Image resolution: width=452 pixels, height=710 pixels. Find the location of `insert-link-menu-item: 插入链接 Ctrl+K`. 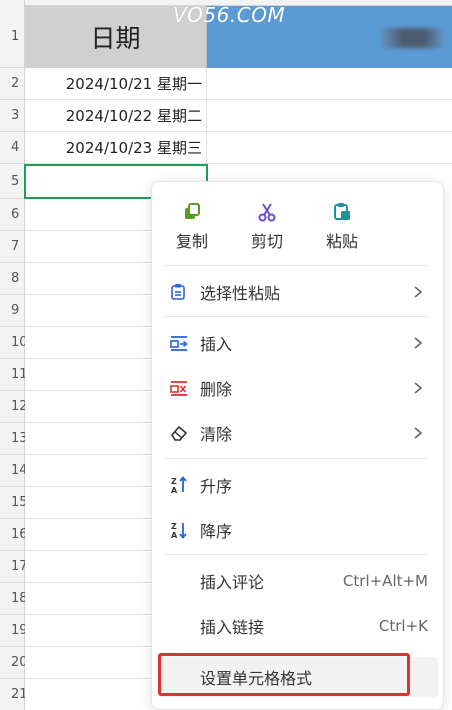

insert-link-menu-item: 插入链接 Ctrl+K is located at coordinates (298, 626).